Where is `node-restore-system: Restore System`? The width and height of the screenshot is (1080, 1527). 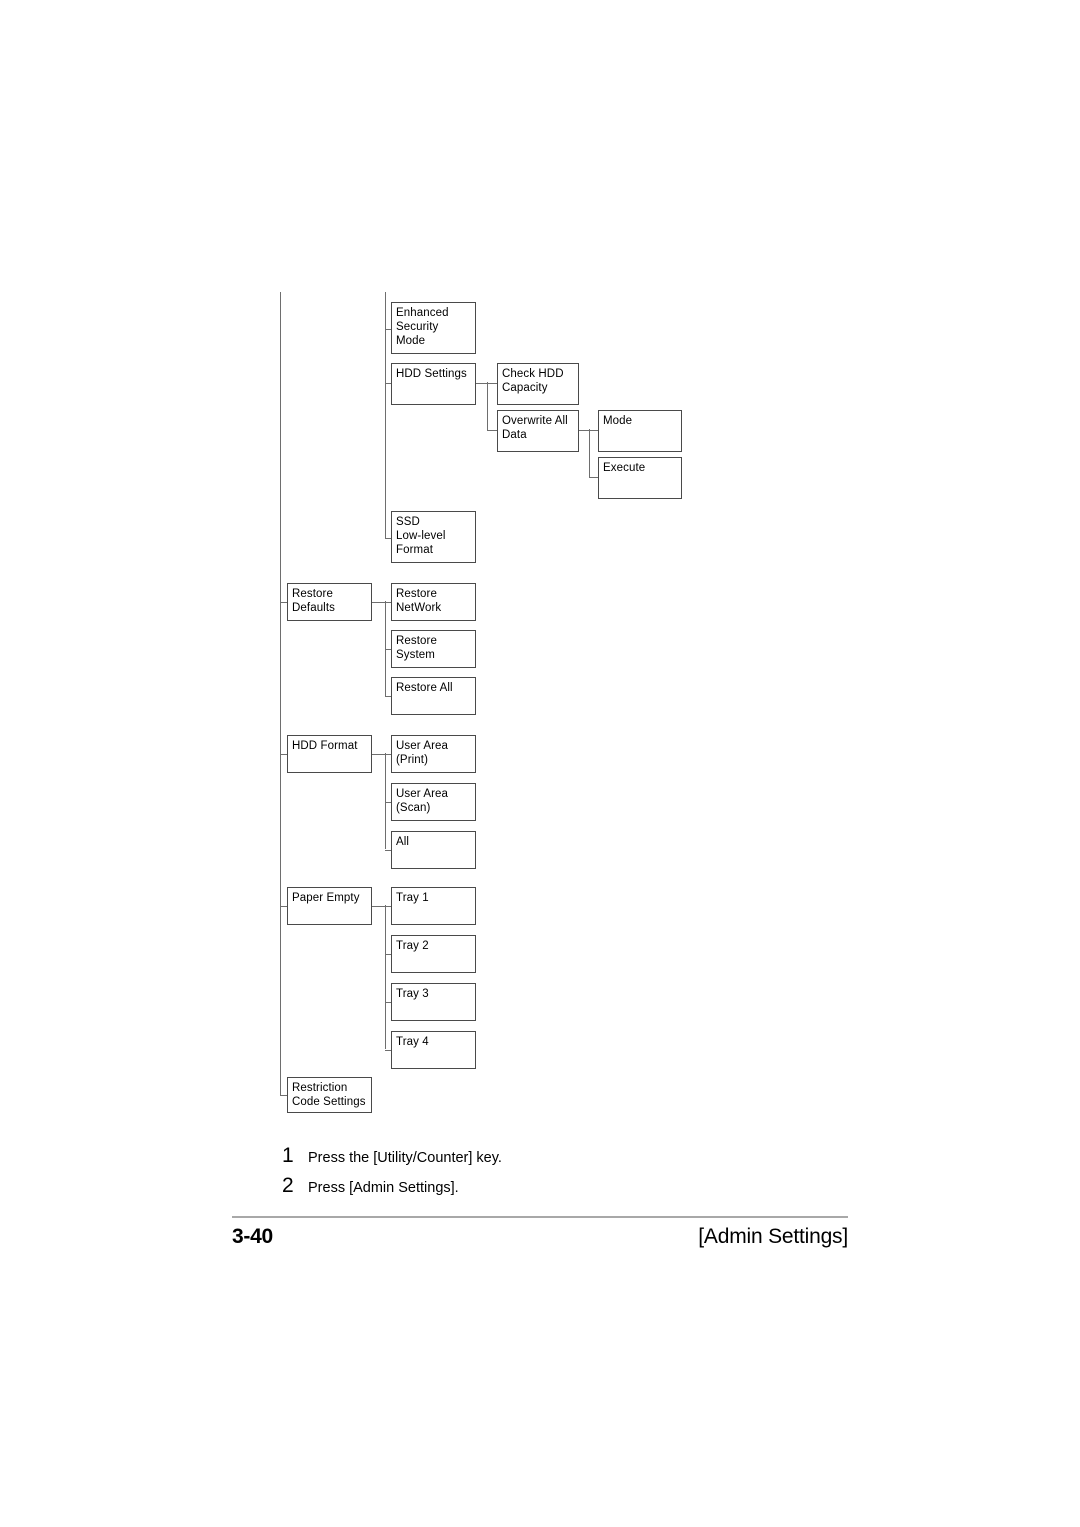 node-restore-system: Restore System is located at coordinates (433, 649).